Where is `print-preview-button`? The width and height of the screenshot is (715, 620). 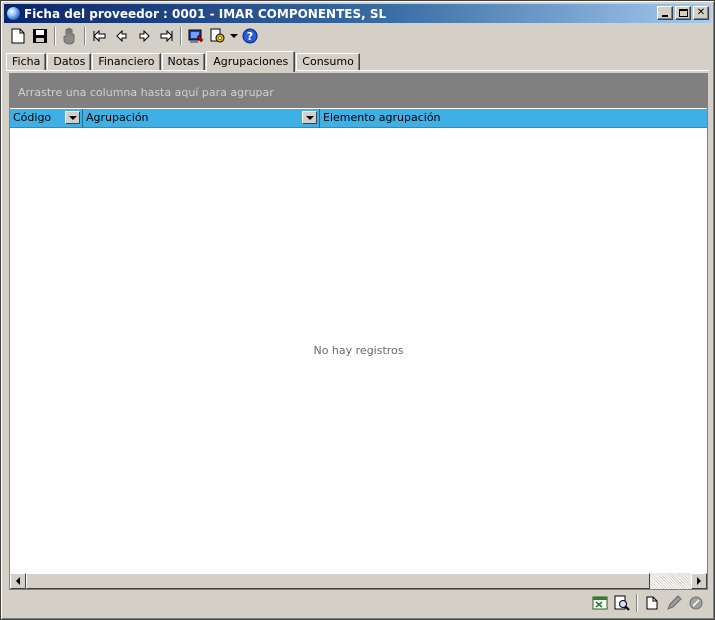 print-preview-button is located at coordinates (622, 603).